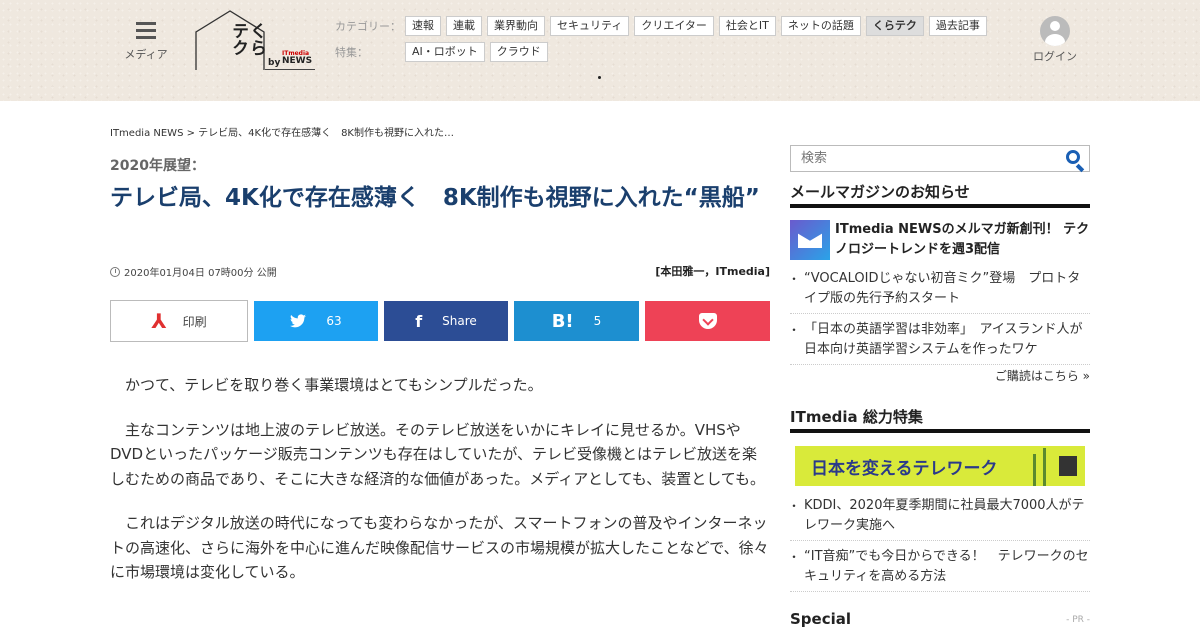 The width and height of the screenshot is (1200, 630). I want to click on publish-date: 2020年01月04日 07時00分 公開, so click(193, 271).